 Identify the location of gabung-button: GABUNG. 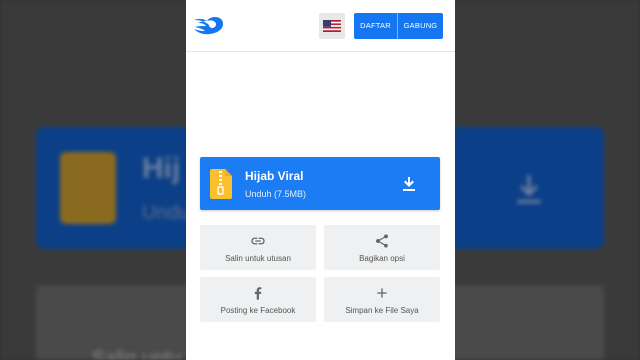
(420, 25).